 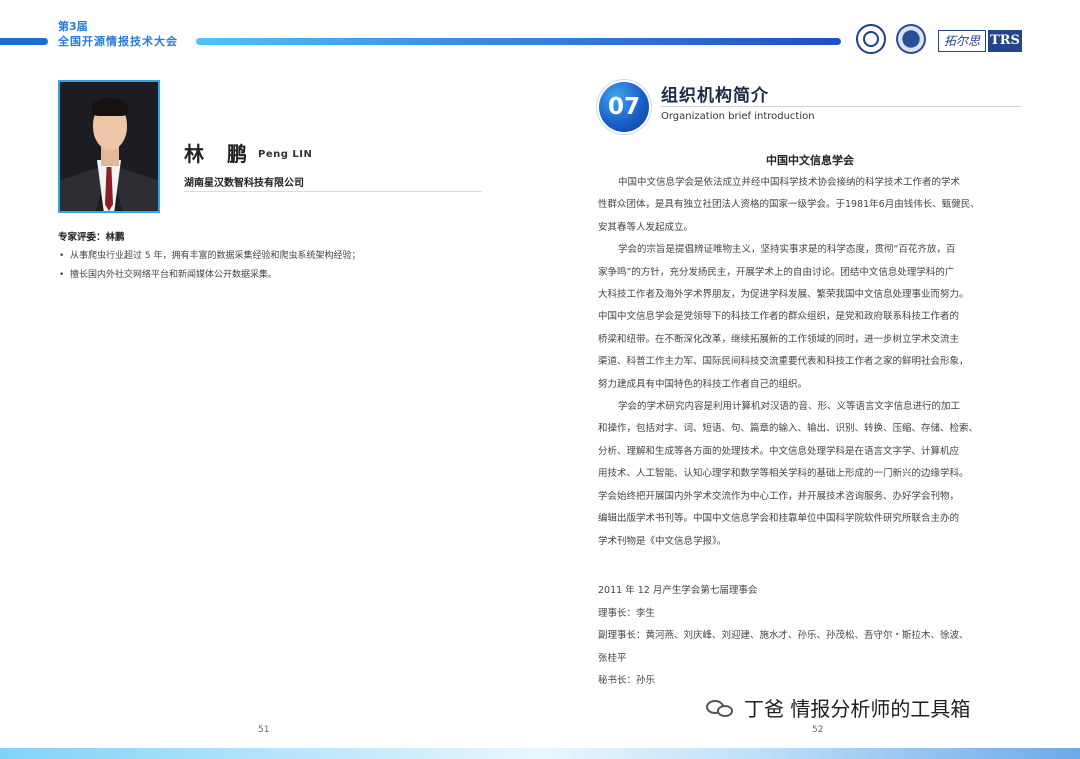 What do you see at coordinates (779, 339) in the screenshot?
I see `paragraph-line: 桥梁和纽带。在不断深化改革，继续拓展新的工作领域的同时，进一步树立学术交流主` at bounding box center [779, 339].